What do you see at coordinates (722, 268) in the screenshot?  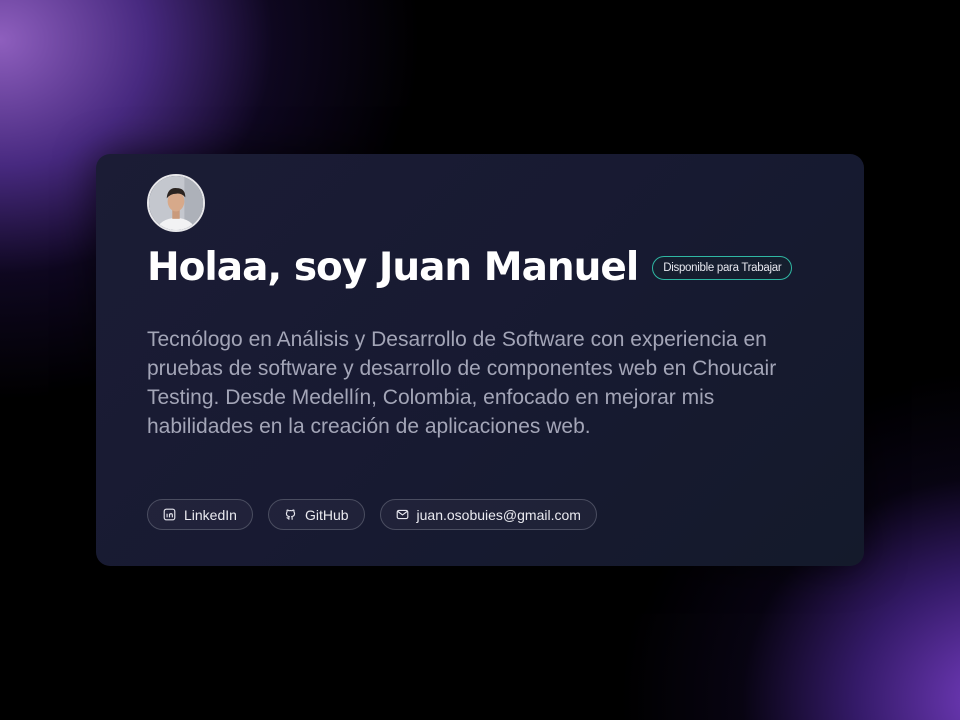 I see `availability-badge: Disponible para Trabajar` at bounding box center [722, 268].